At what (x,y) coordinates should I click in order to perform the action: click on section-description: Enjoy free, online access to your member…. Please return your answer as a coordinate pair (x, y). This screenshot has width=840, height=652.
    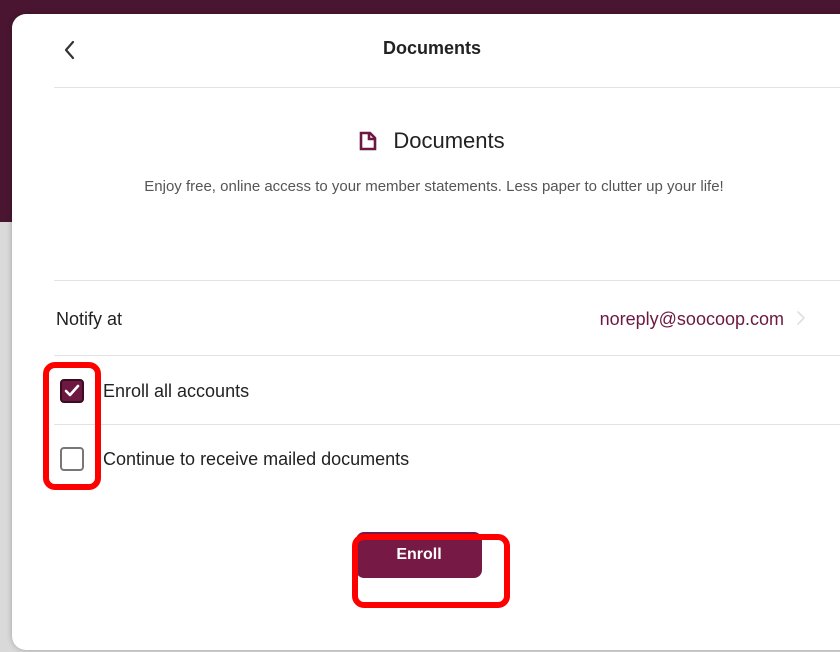
    Looking at the image, I should click on (434, 186).